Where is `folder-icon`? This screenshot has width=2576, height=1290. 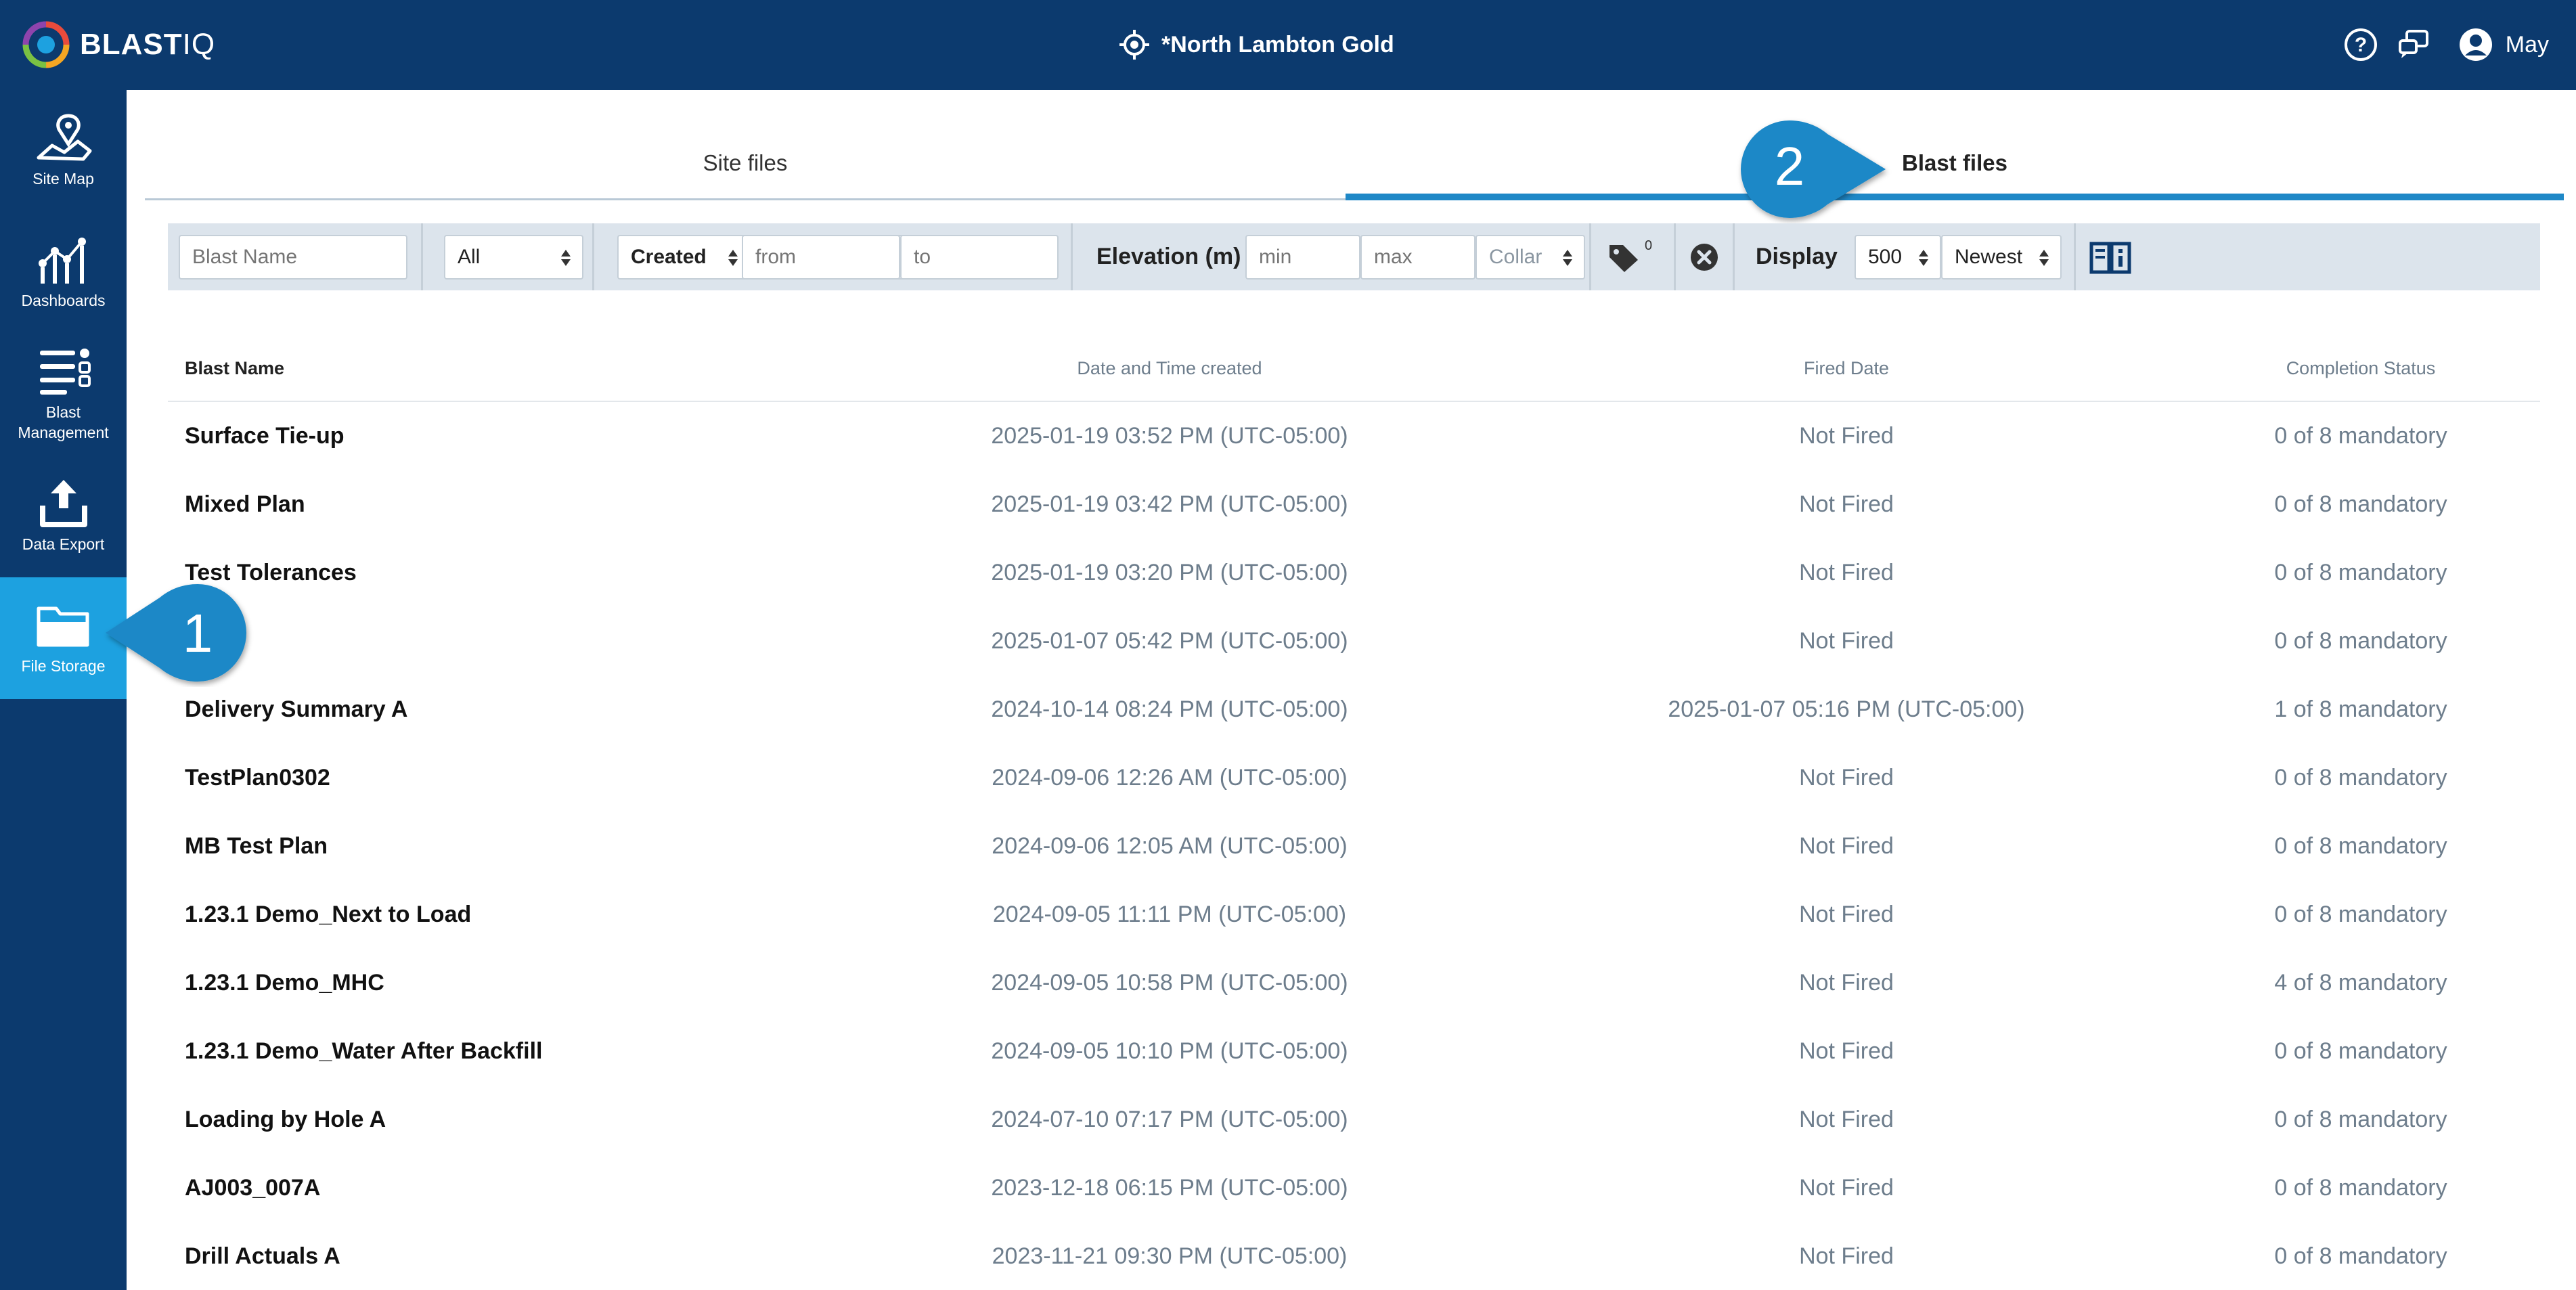 folder-icon is located at coordinates (63, 626).